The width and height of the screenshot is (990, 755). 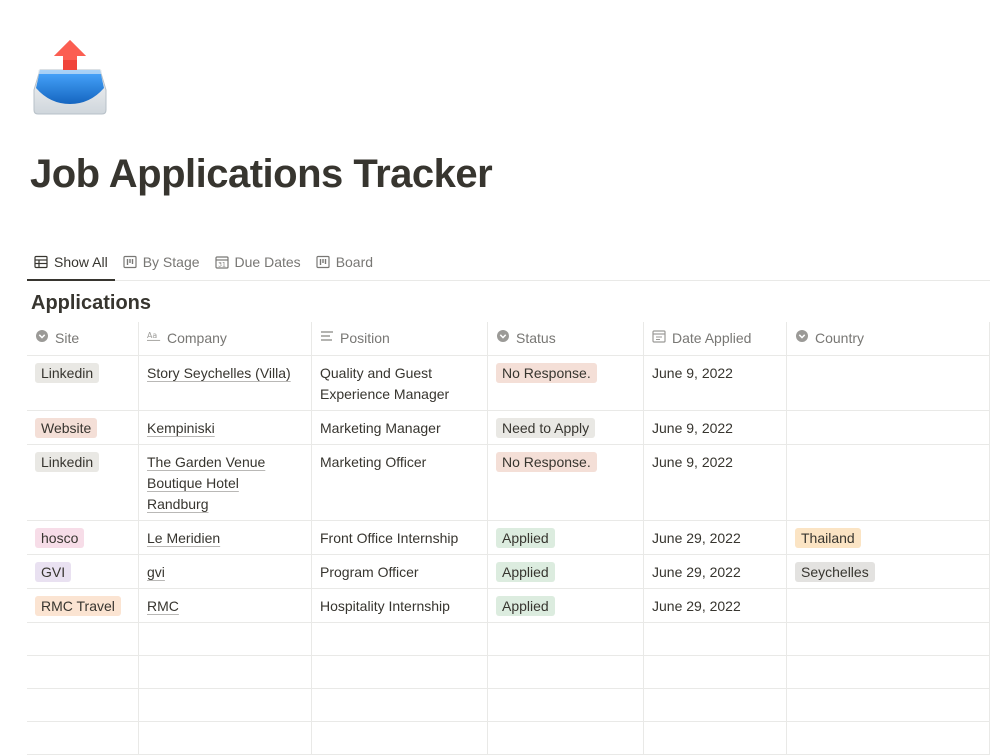 I want to click on database-title: Applications, so click(x=91, y=303).